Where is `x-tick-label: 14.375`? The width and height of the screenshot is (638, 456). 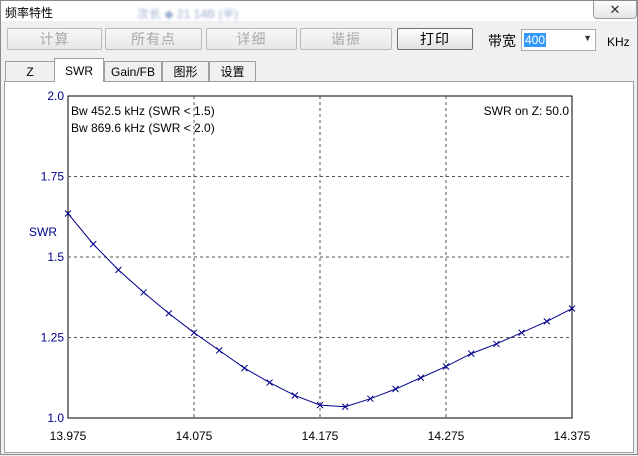 x-tick-label: 14.375 is located at coordinates (572, 436).